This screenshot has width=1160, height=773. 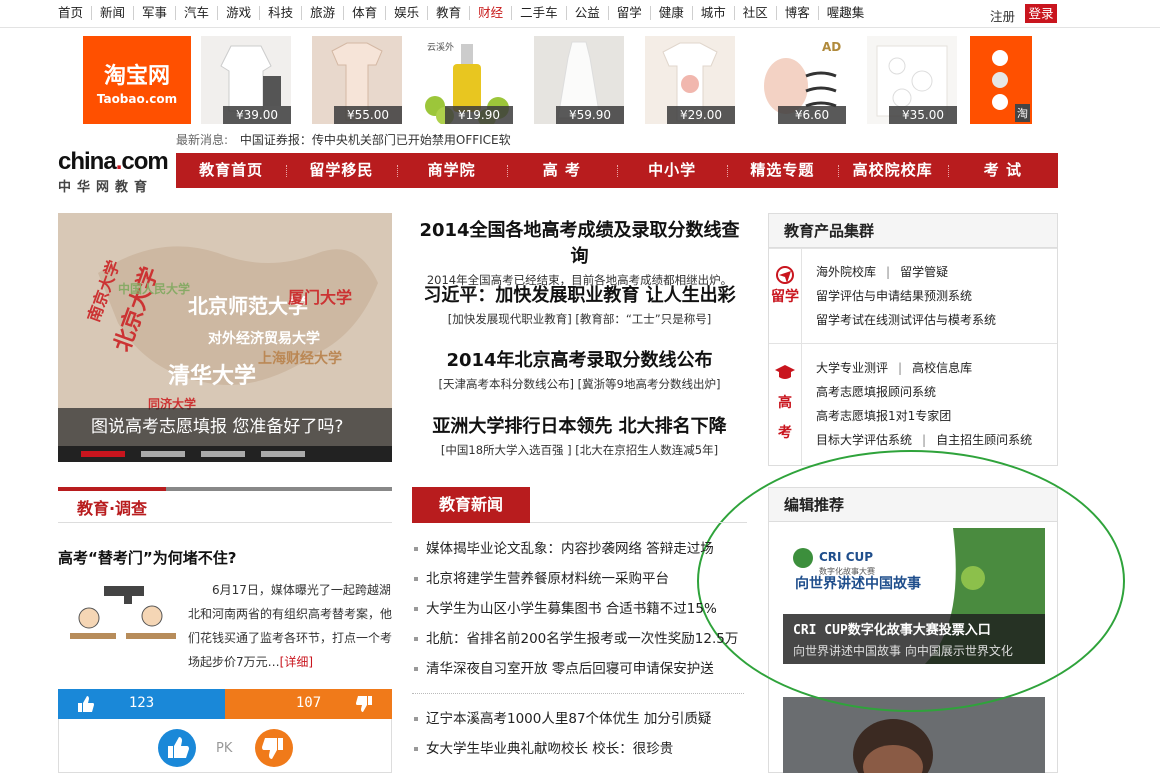 What do you see at coordinates (588, 13) in the screenshot?
I see `topnav-item: 公益` at bounding box center [588, 13].